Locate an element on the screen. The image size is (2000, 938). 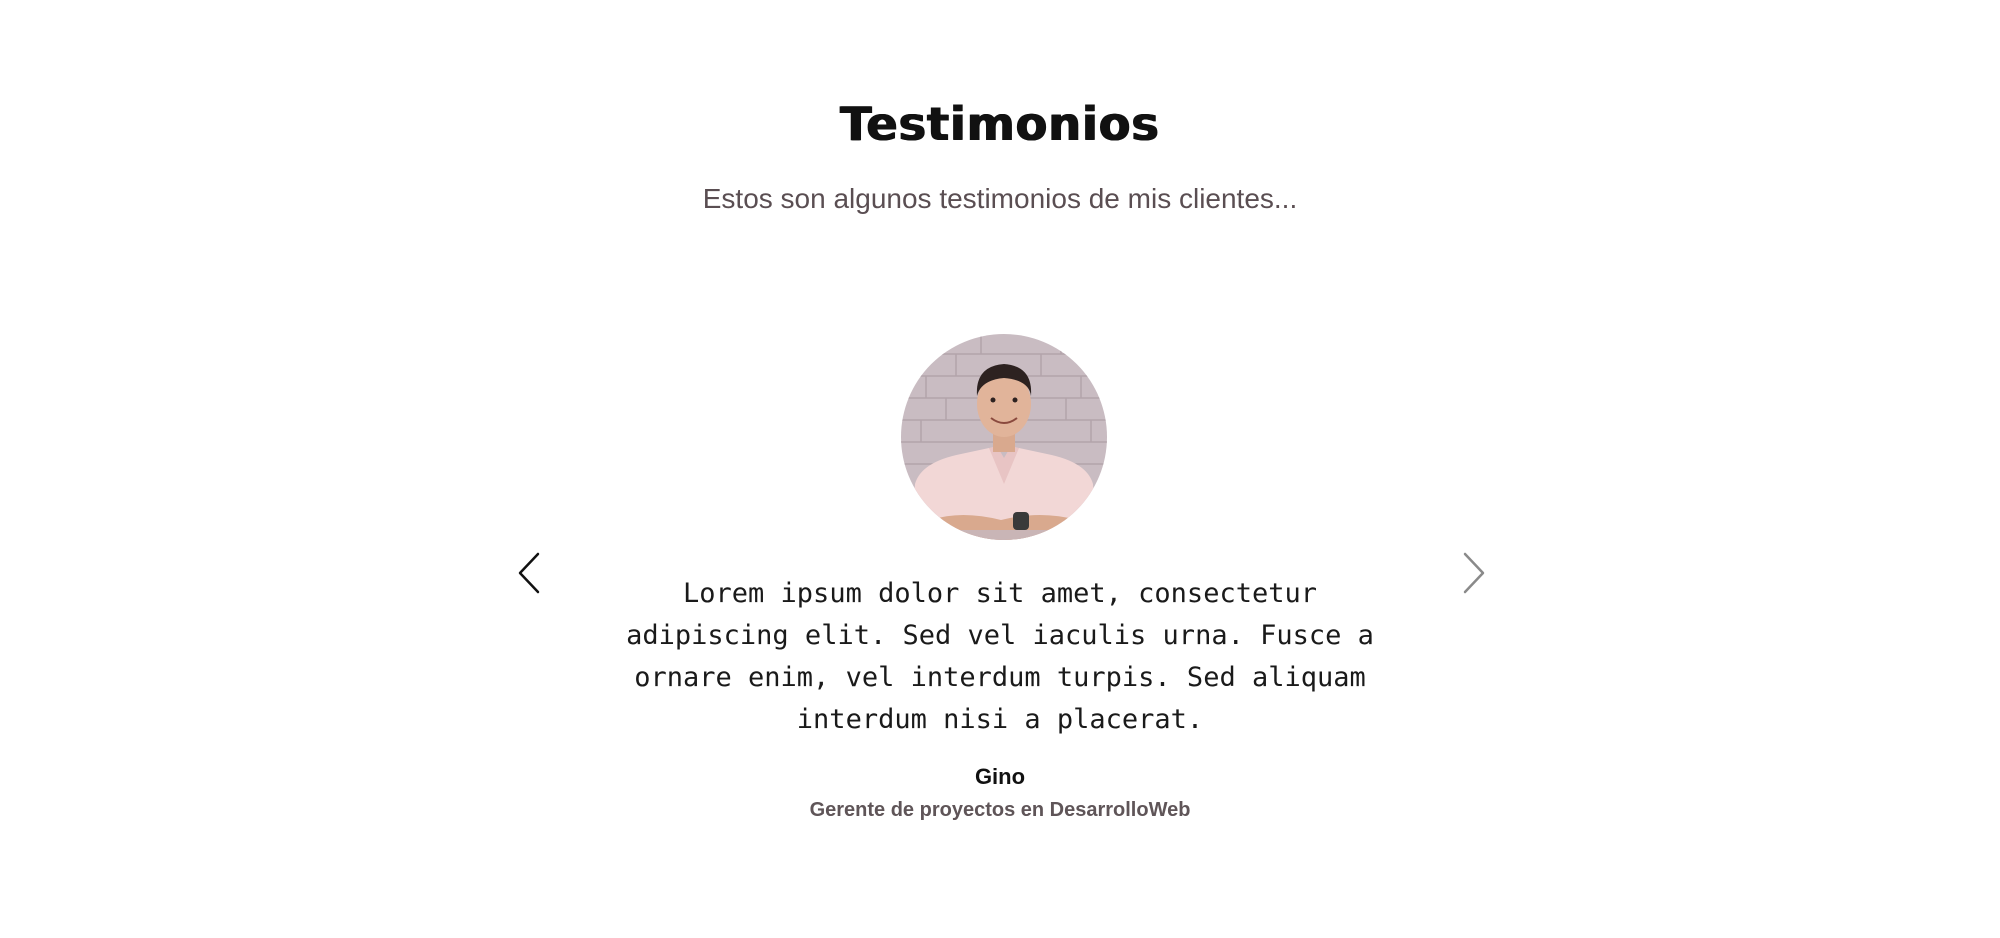
client-photo is located at coordinates (1004, 437).